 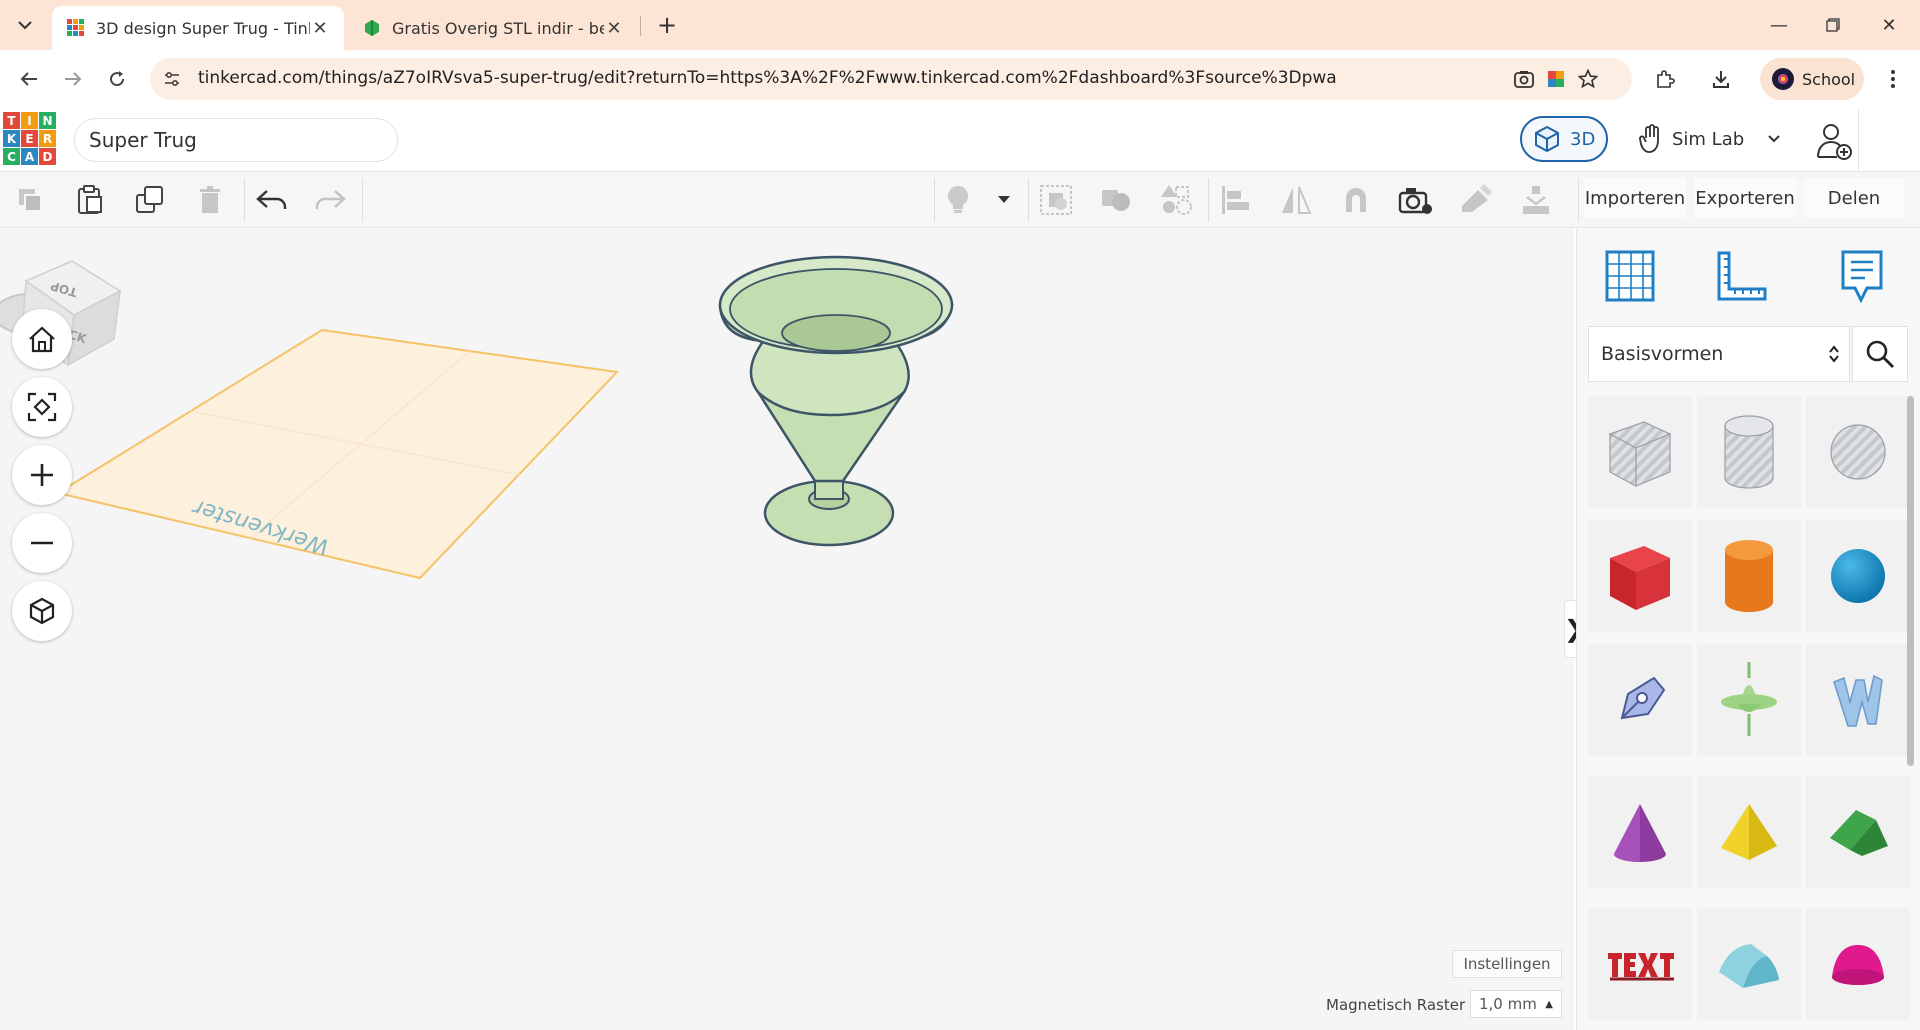 I want to click on drop-to-plane-button, so click(x=1536, y=200).